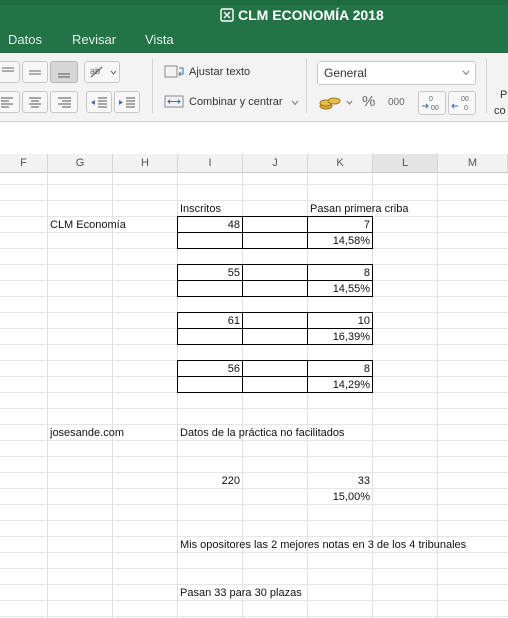 This screenshot has width=508, height=618. I want to click on merge-center-icon, so click(174, 101).